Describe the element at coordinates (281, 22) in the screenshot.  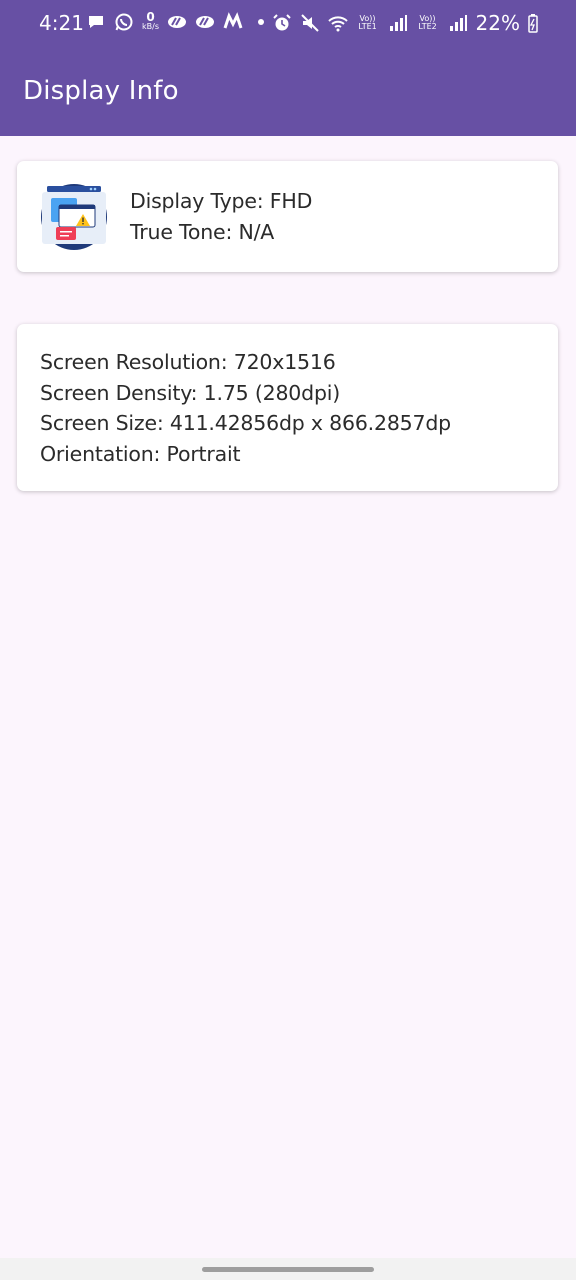
I see `alarm-icon` at that location.